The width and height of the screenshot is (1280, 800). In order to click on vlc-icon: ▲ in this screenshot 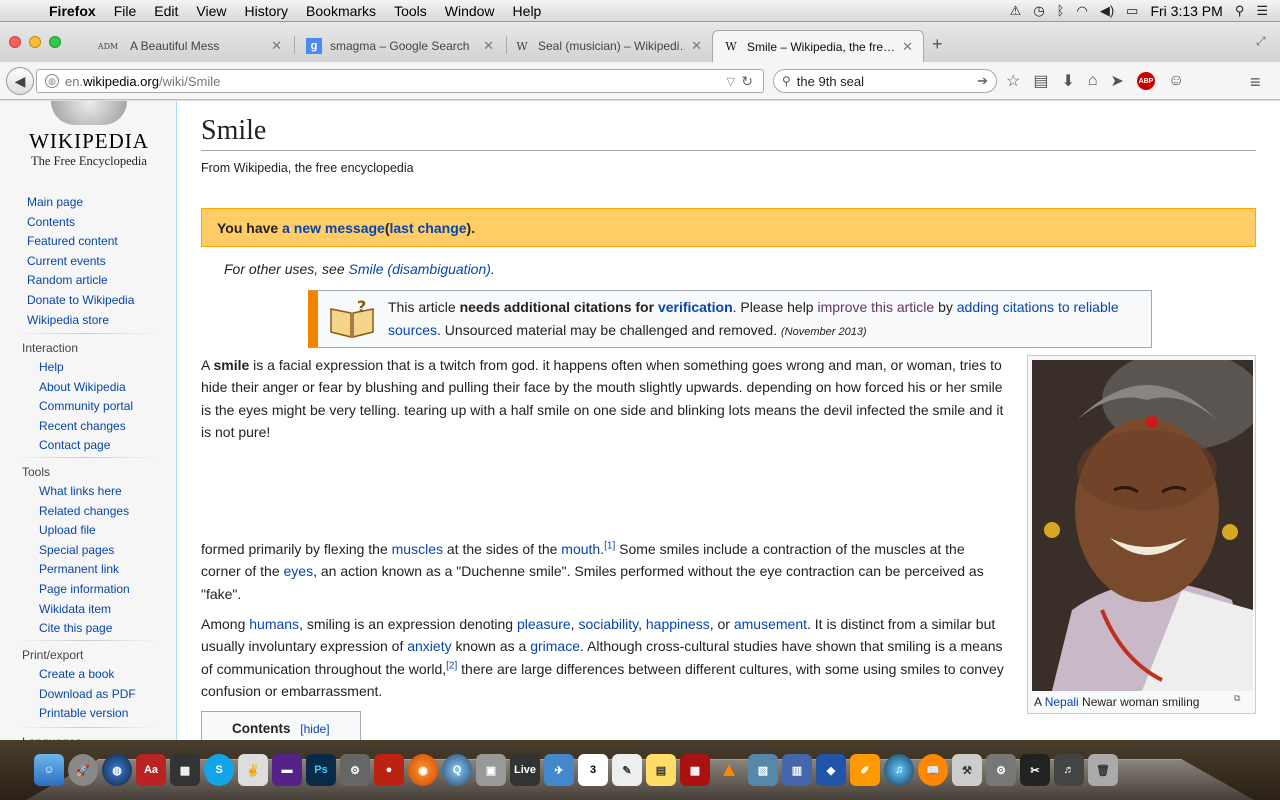, I will do `click(729, 770)`.